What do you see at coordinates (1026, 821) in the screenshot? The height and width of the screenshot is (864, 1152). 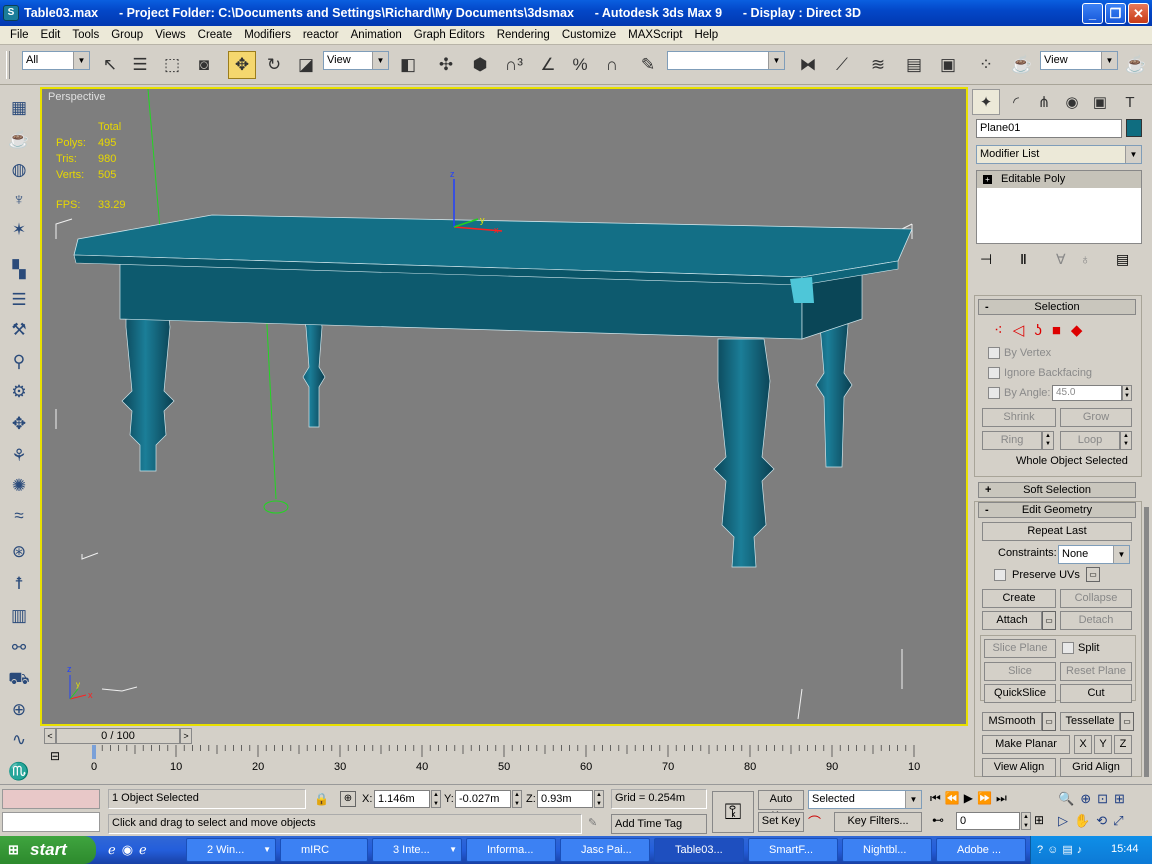 I see `current-frame-spinner: ▲ ▼` at bounding box center [1026, 821].